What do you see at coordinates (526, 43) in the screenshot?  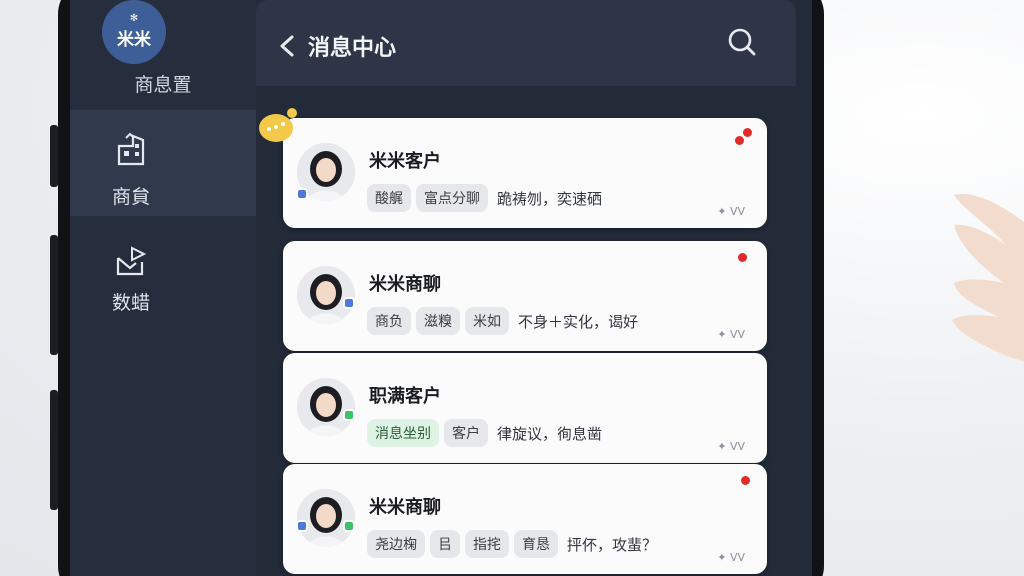 I see `header-bar: 消息中心` at bounding box center [526, 43].